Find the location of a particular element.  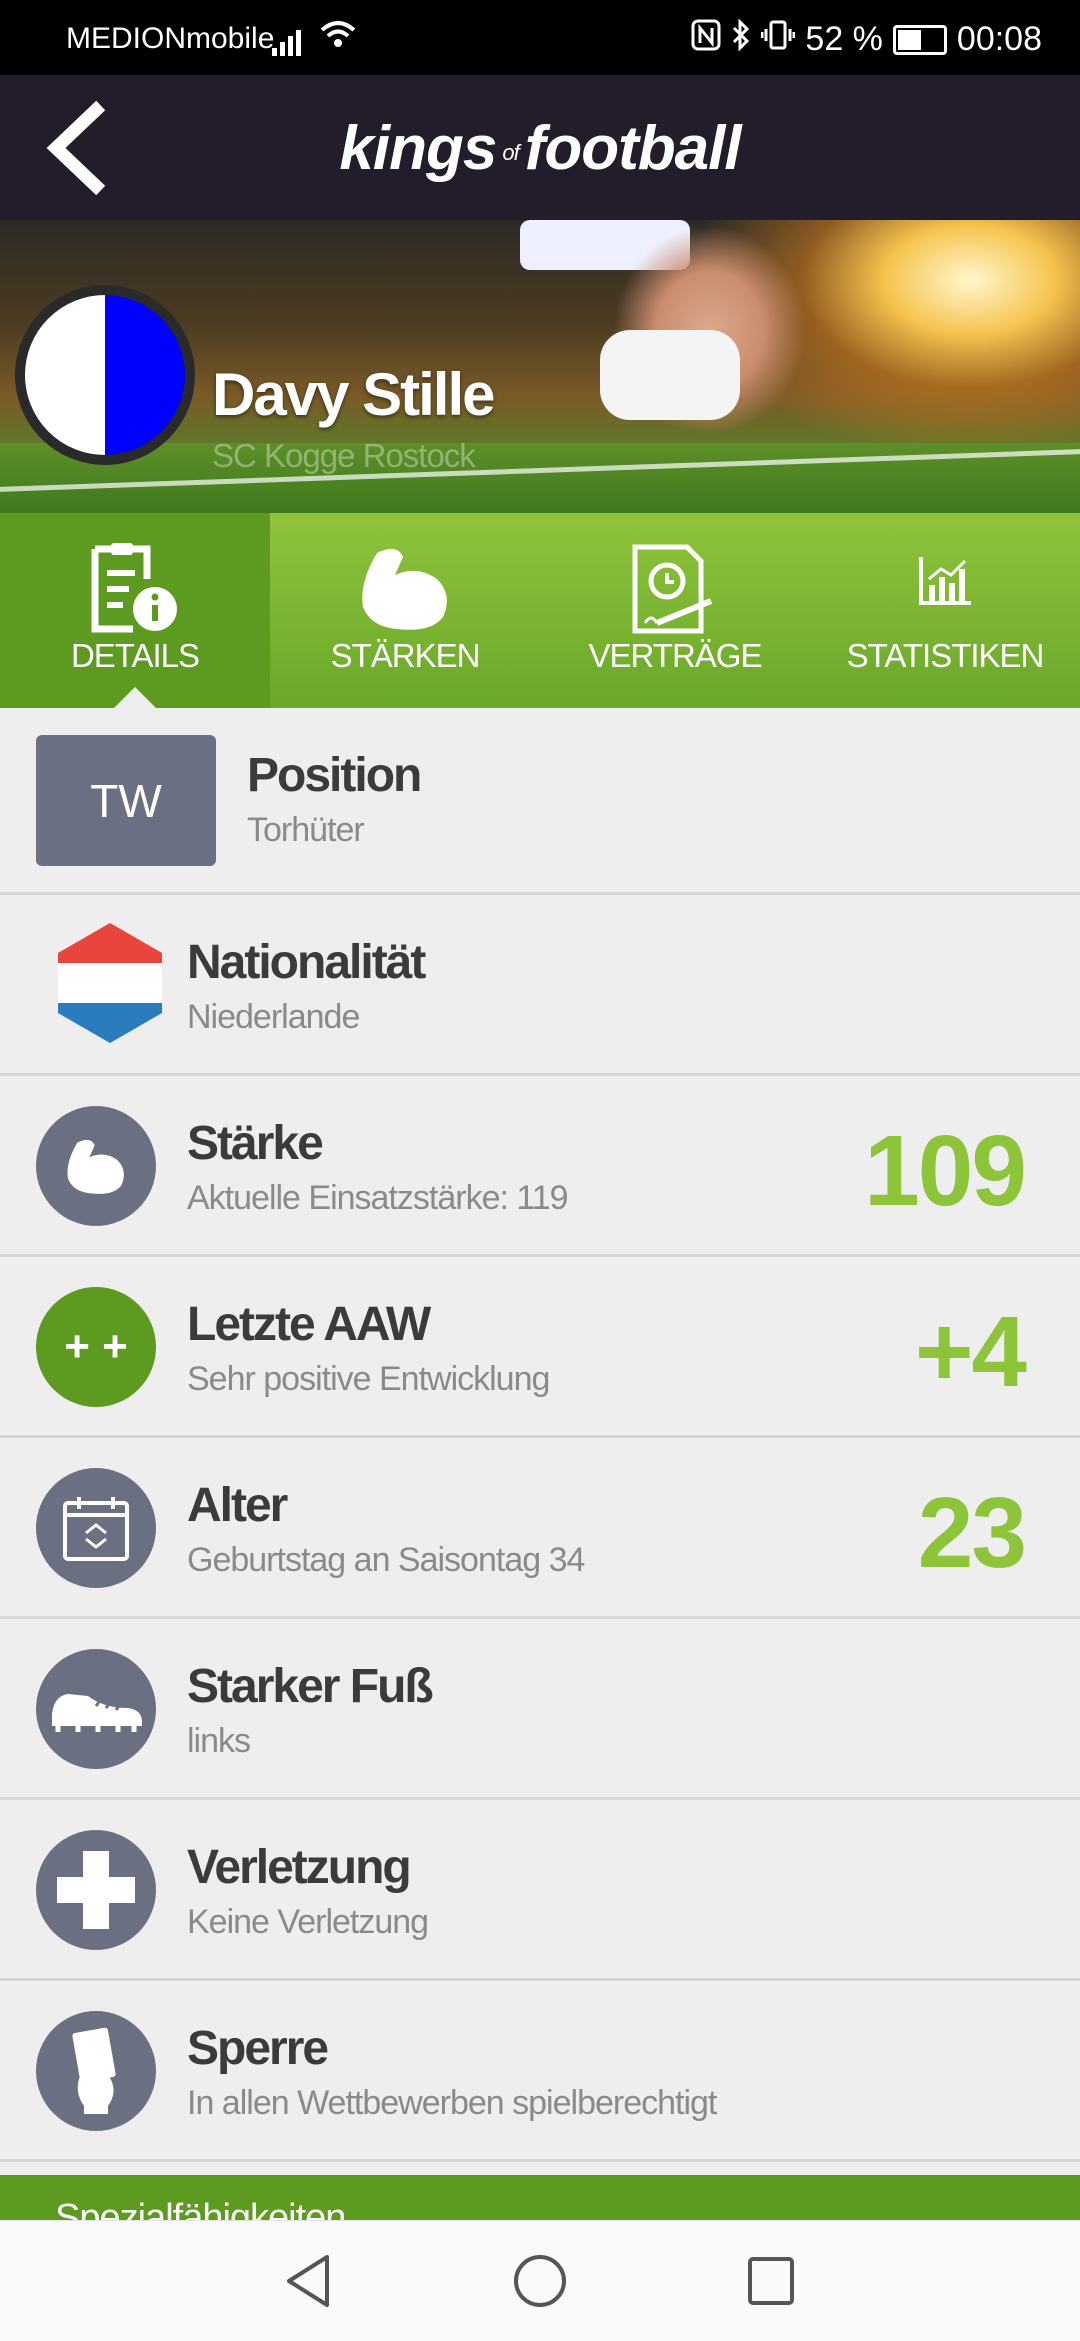

details-document-icon is located at coordinates (135, 590).